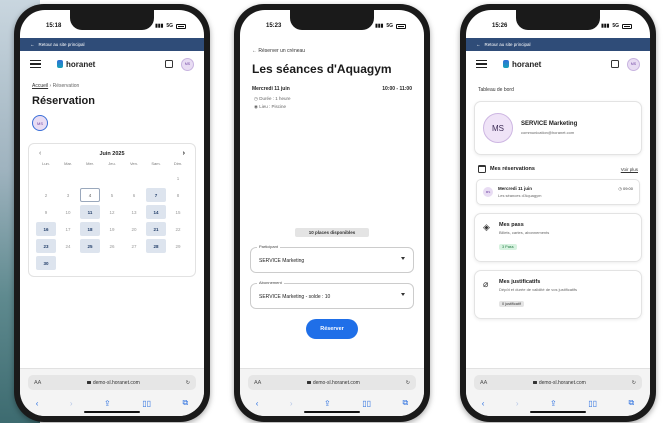 The image size is (665, 423). Describe the element at coordinates (112, 163) in the screenshot. I see `weekday-label: Jeu.` at that location.